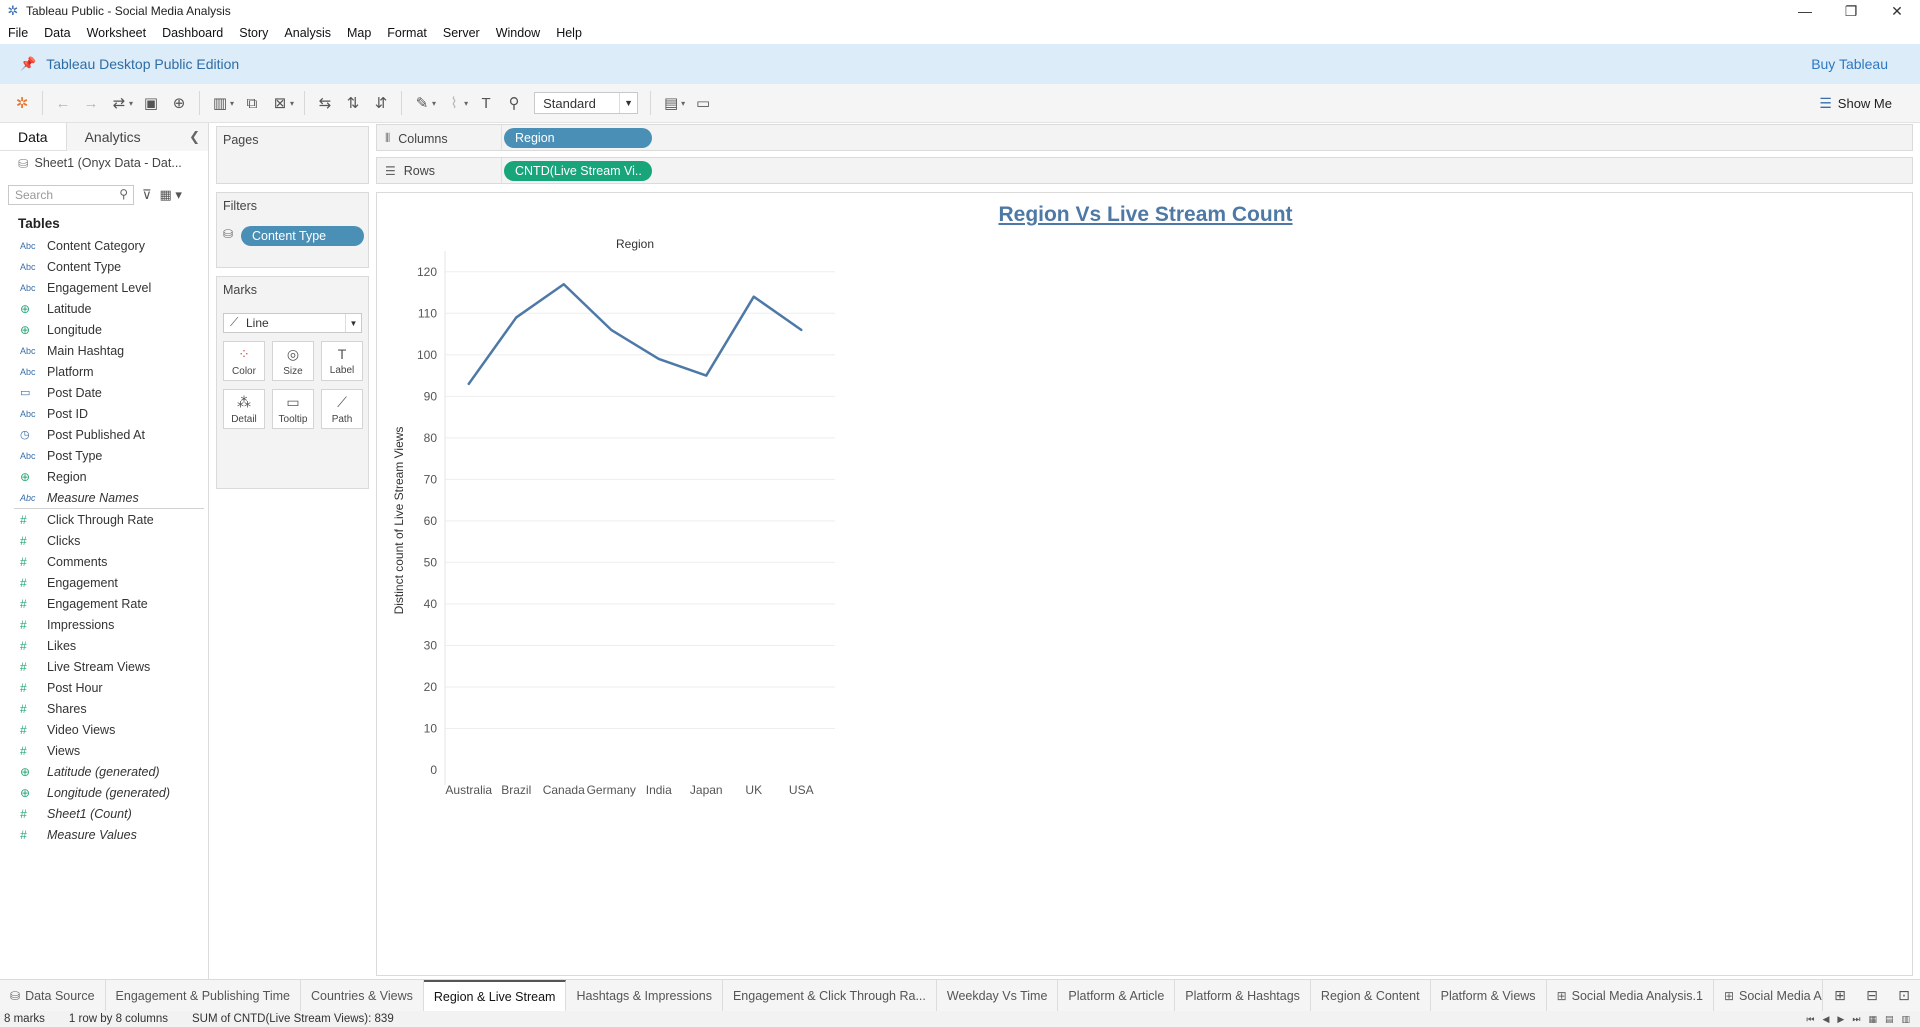 The image size is (1920, 1027). I want to click on sheet-tab: Engagement & Publishing Time, so click(203, 995).